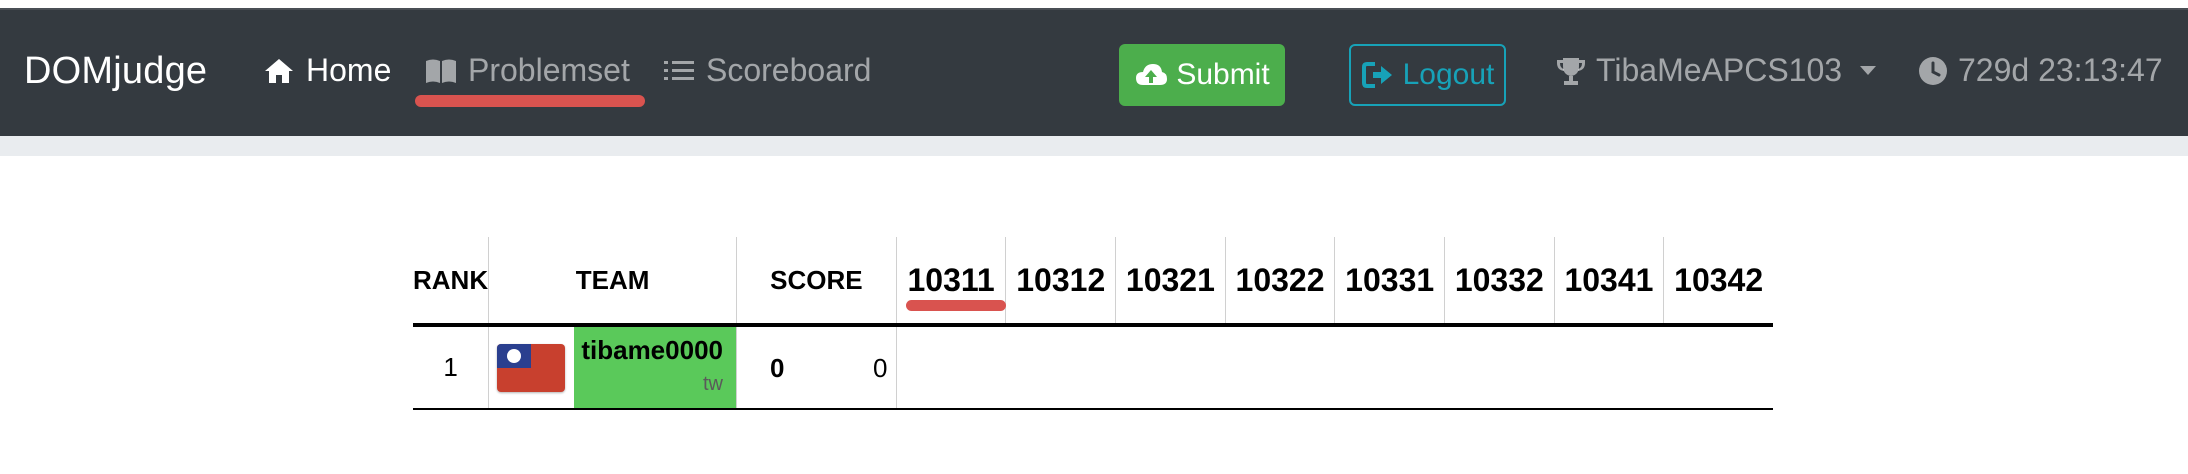  I want to click on team-header: TEAM, so click(612, 281).